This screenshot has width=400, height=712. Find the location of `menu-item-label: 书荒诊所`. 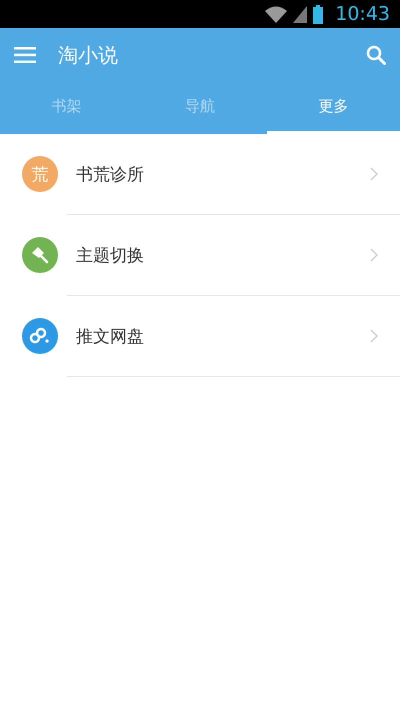

menu-item-label: 书荒诊所 is located at coordinates (223, 174).